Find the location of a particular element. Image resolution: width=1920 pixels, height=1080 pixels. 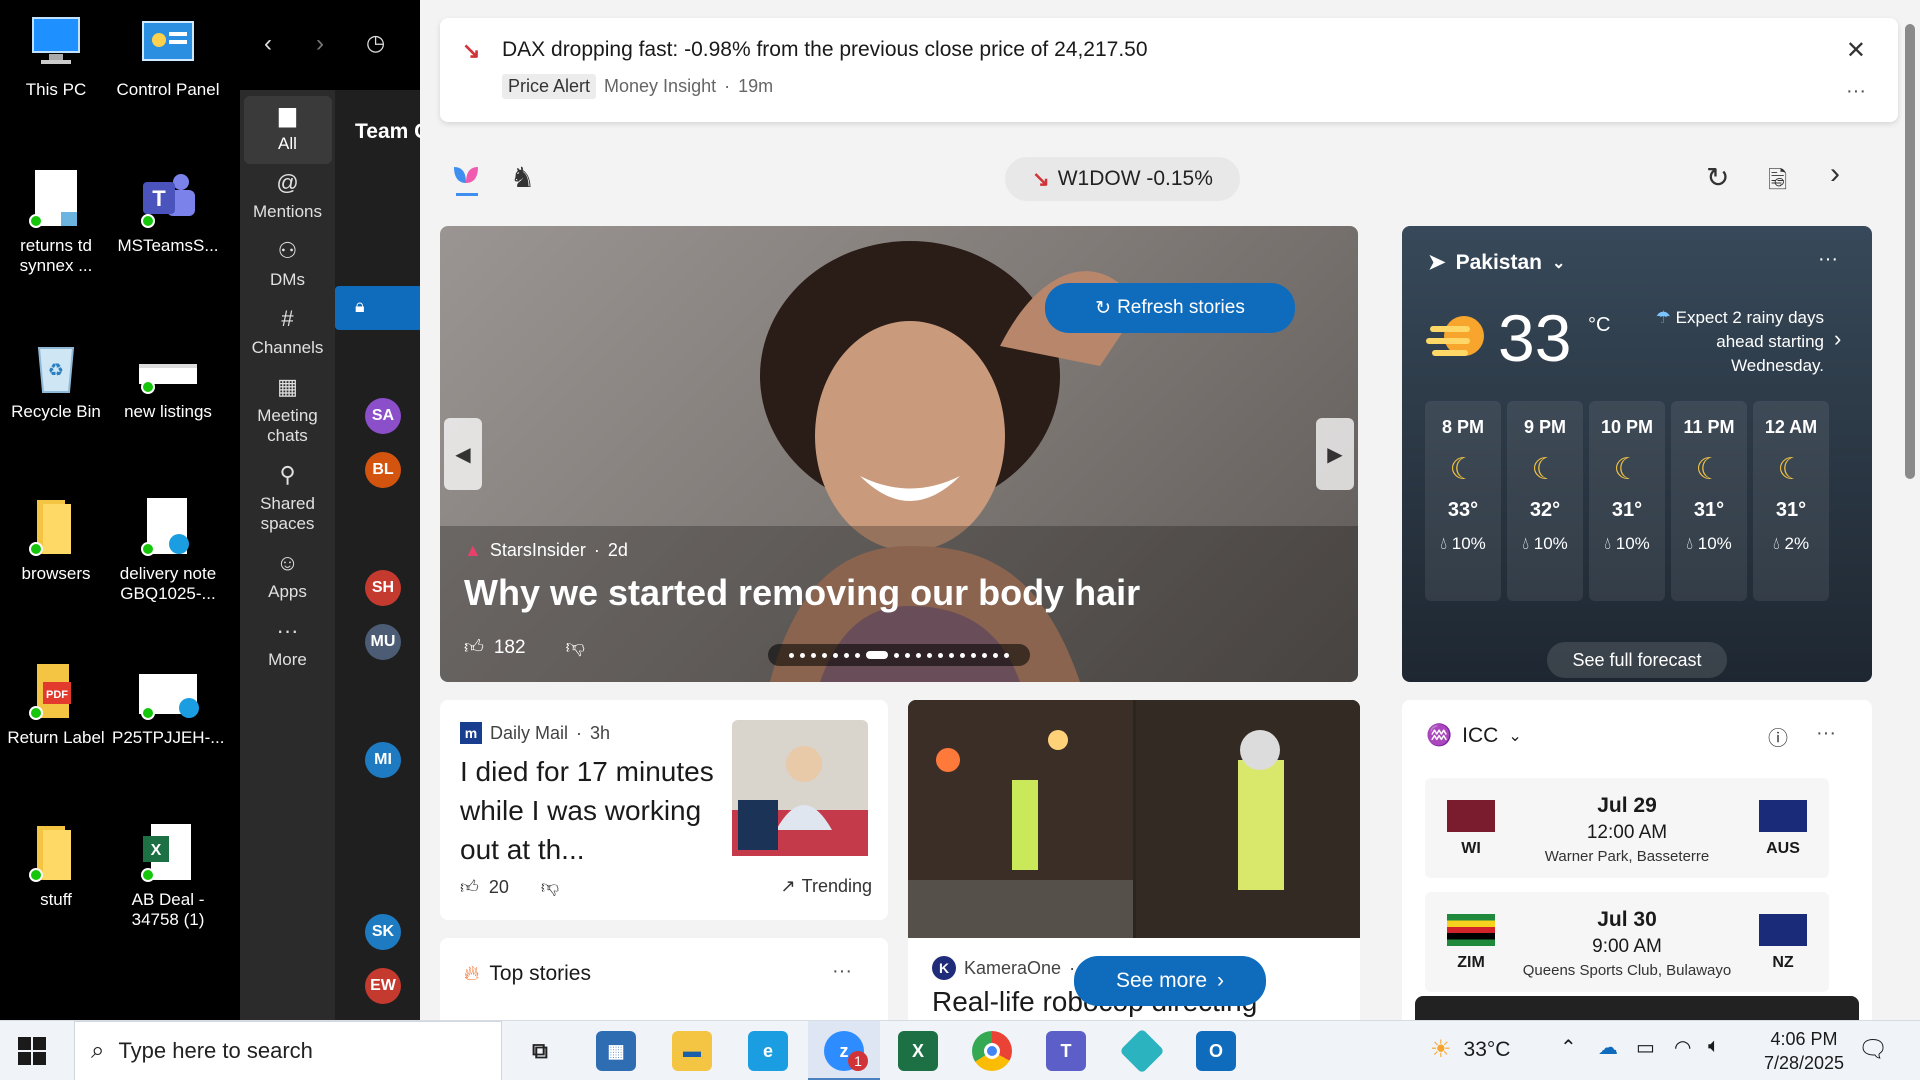

widgets-logo-icon is located at coordinates (466, 181).